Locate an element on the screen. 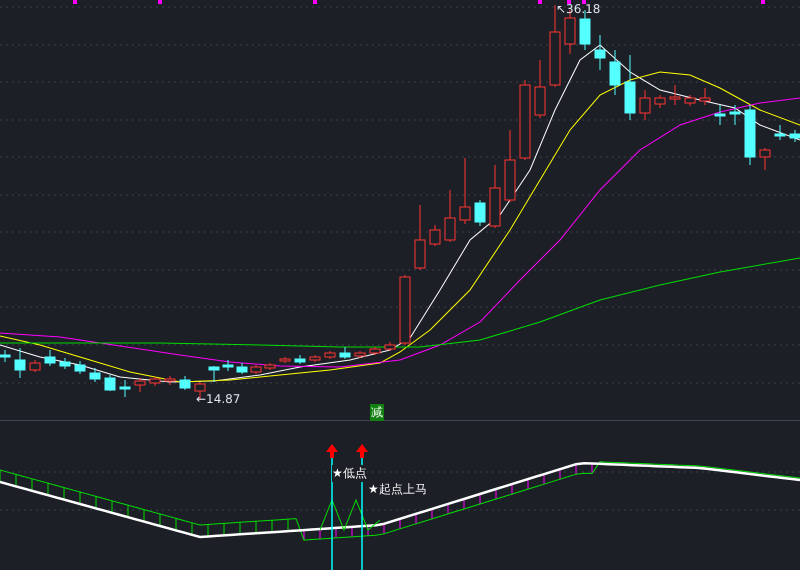 The image size is (800, 570). signal-label: ★低点 is located at coordinates (349, 473).